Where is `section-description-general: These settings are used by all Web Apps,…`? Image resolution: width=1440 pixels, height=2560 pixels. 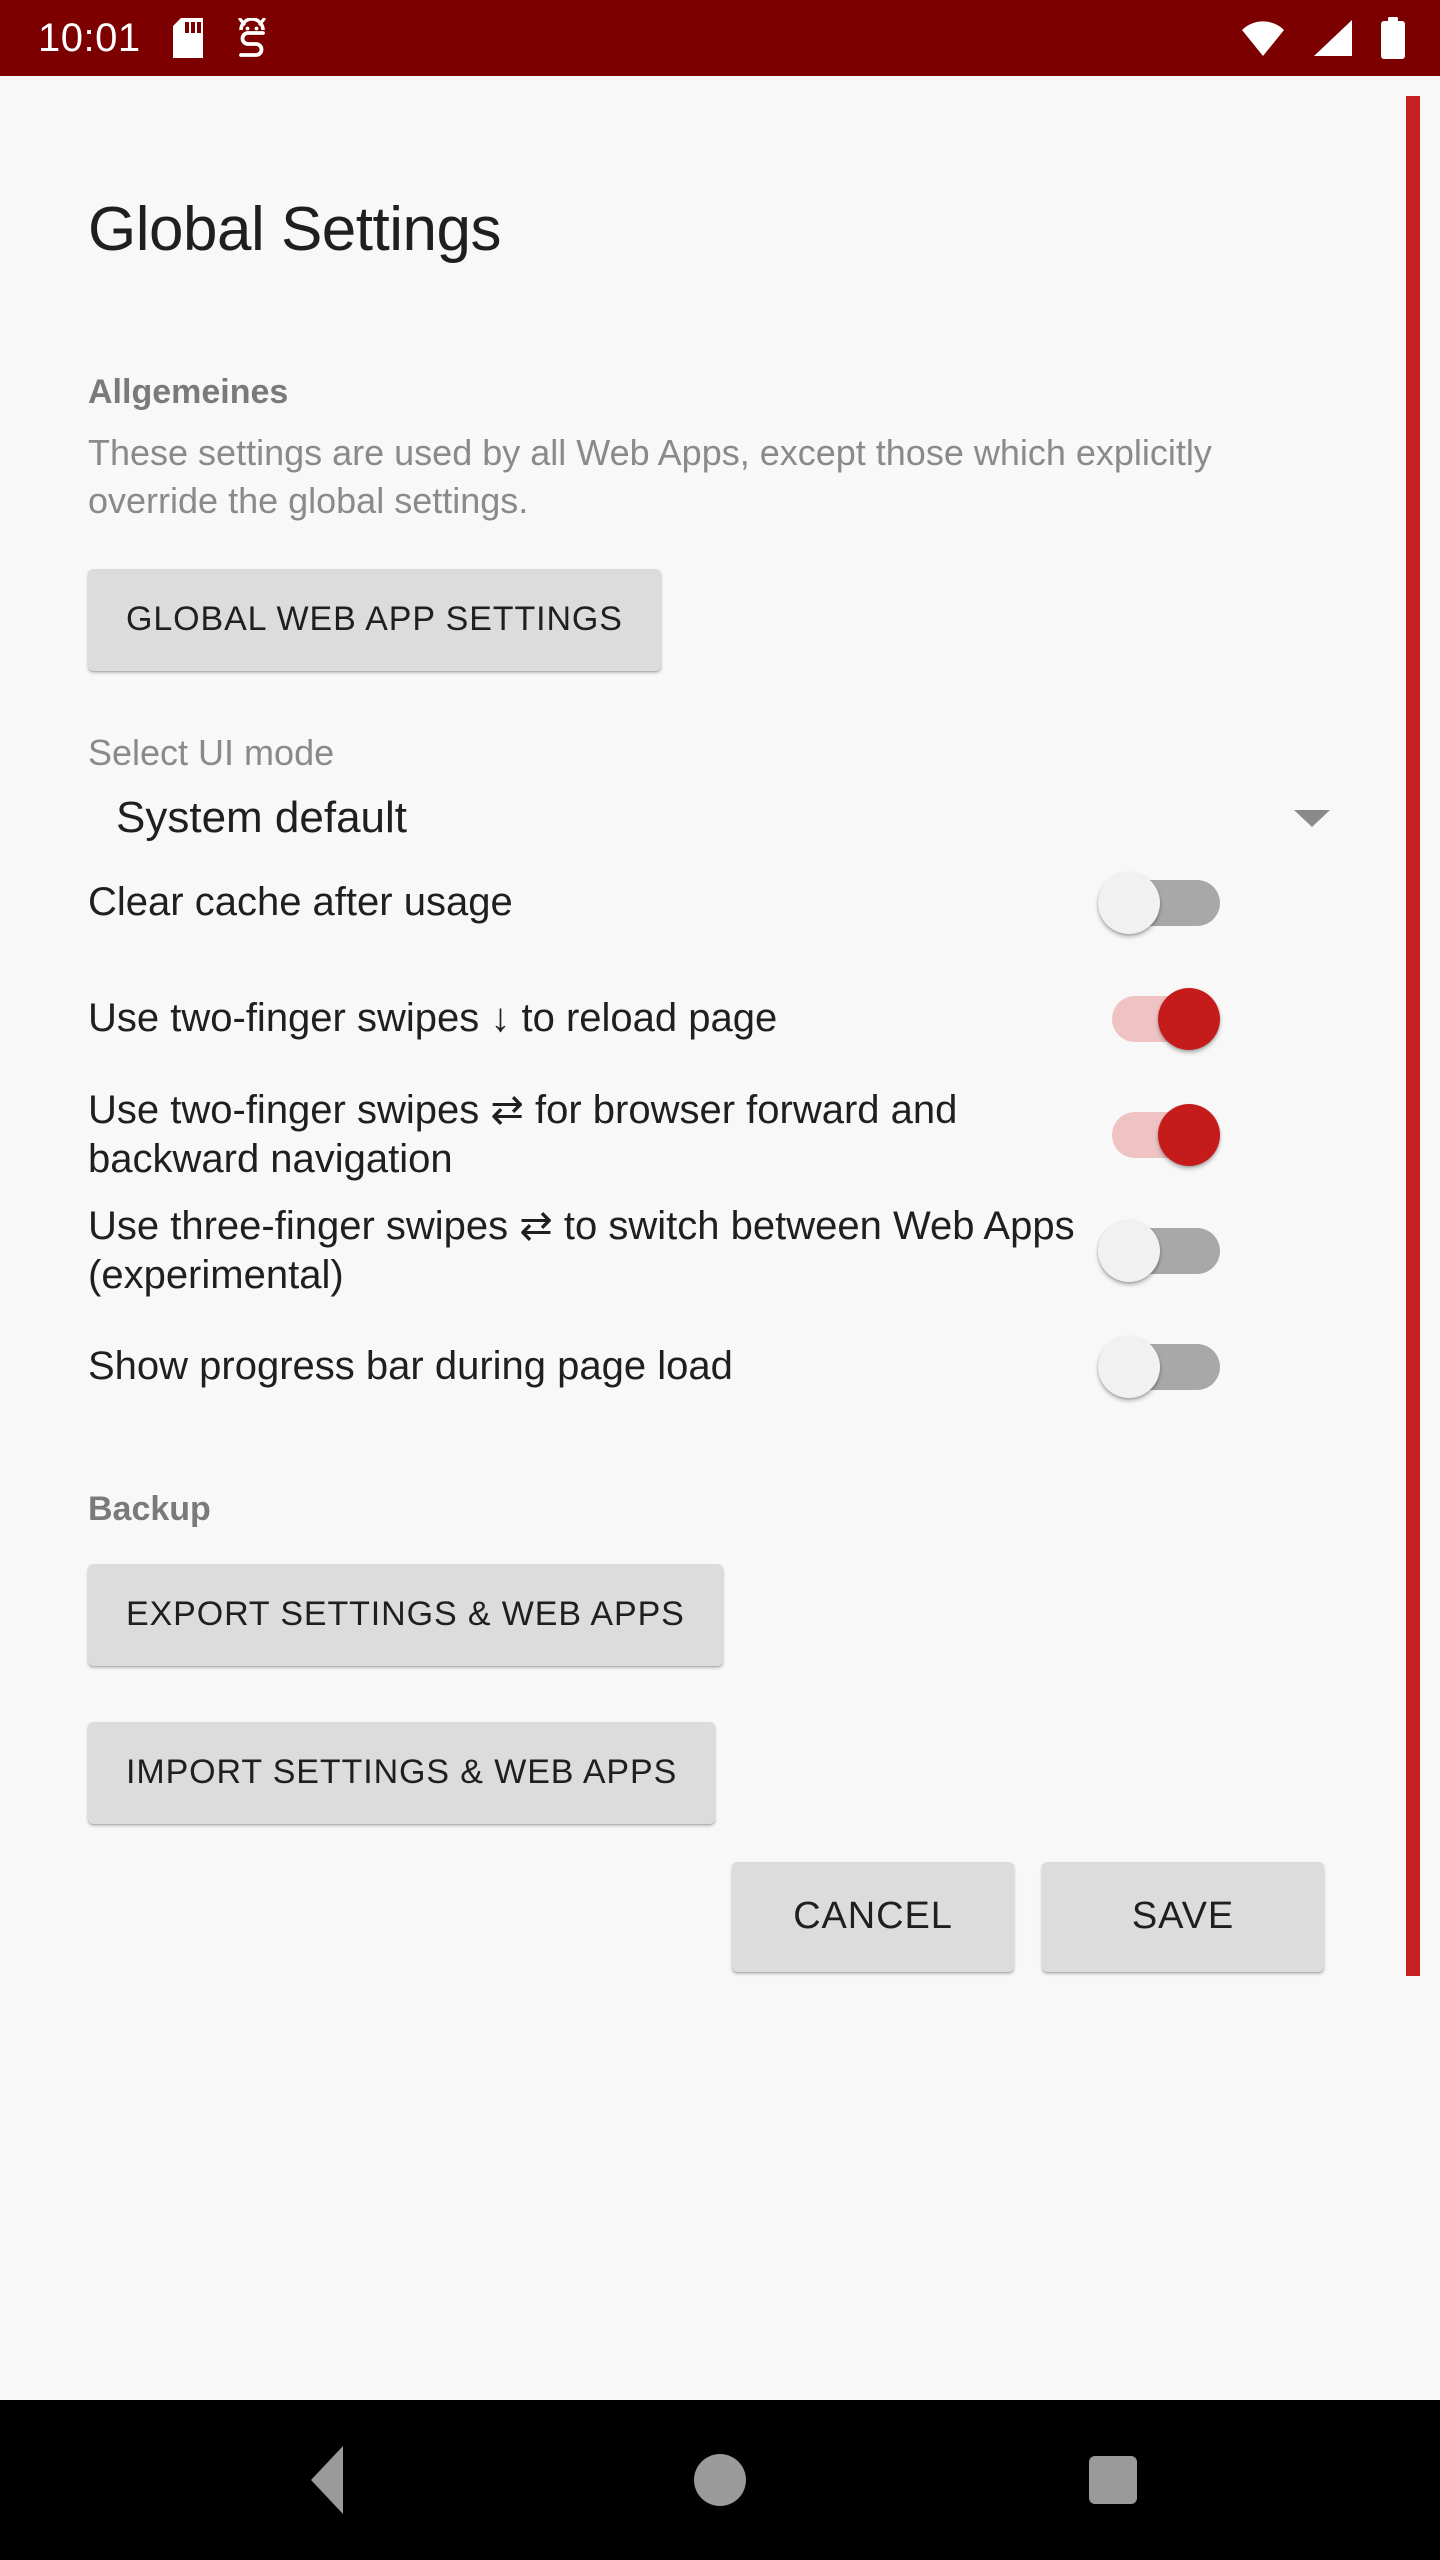
section-description-general: These settings are used by all Web Apps,… is located at coordinates (650, 476).